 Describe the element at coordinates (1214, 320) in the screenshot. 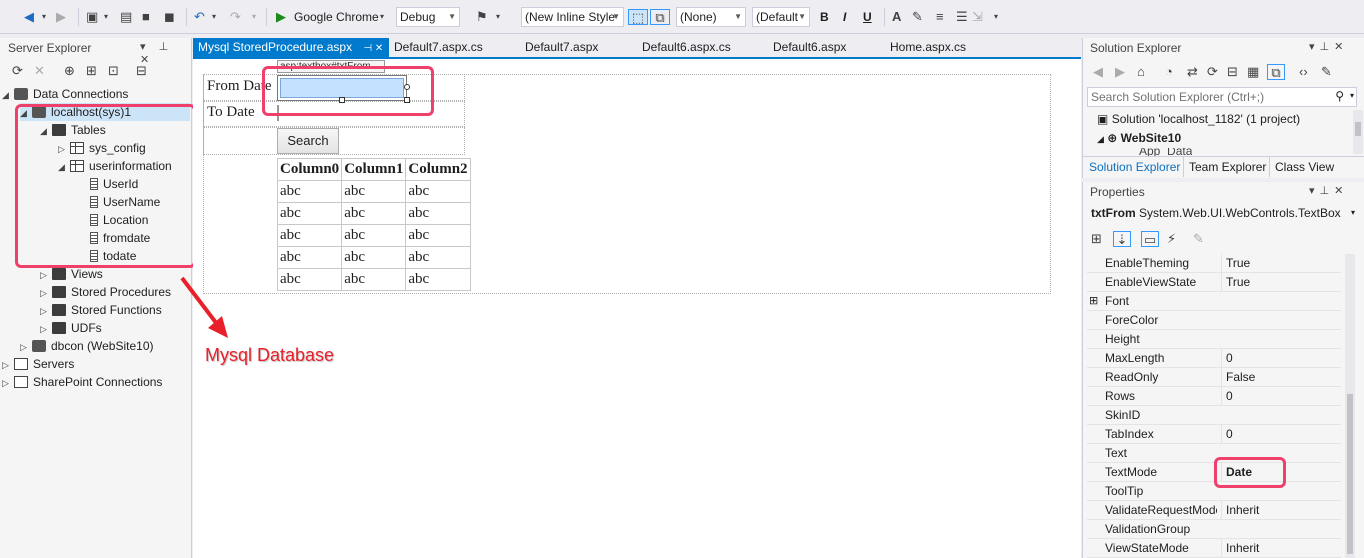

I see `property-row: ForeColor` at that location.